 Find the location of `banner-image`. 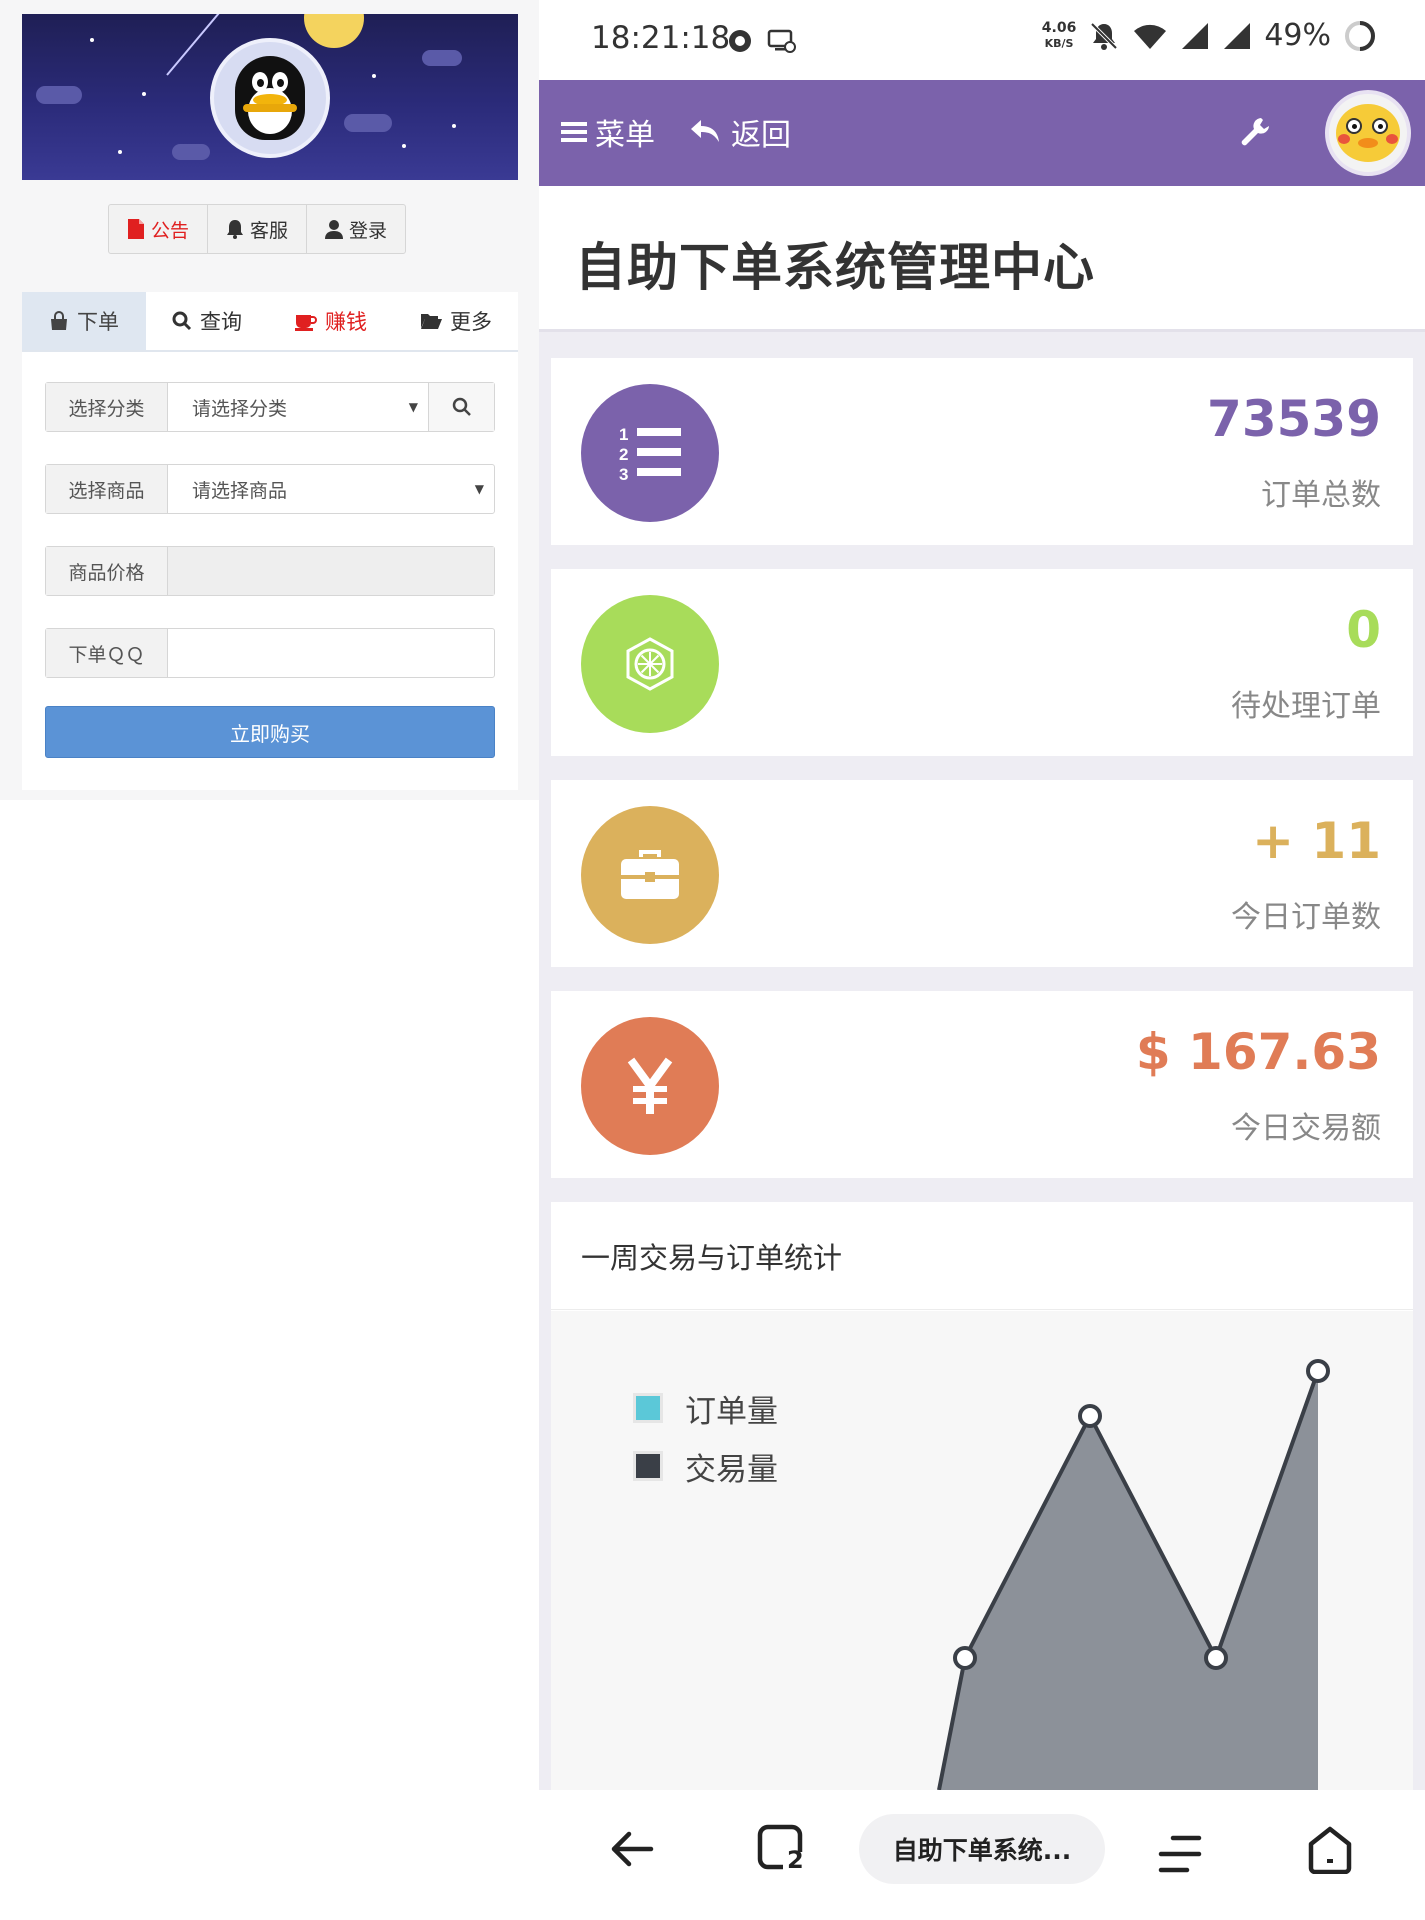

banner-image is located at coordinates (270, 97).